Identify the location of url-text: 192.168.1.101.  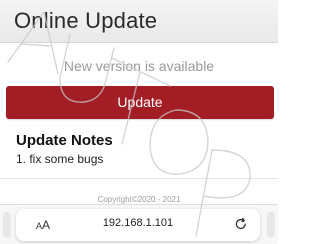
(138, 223).